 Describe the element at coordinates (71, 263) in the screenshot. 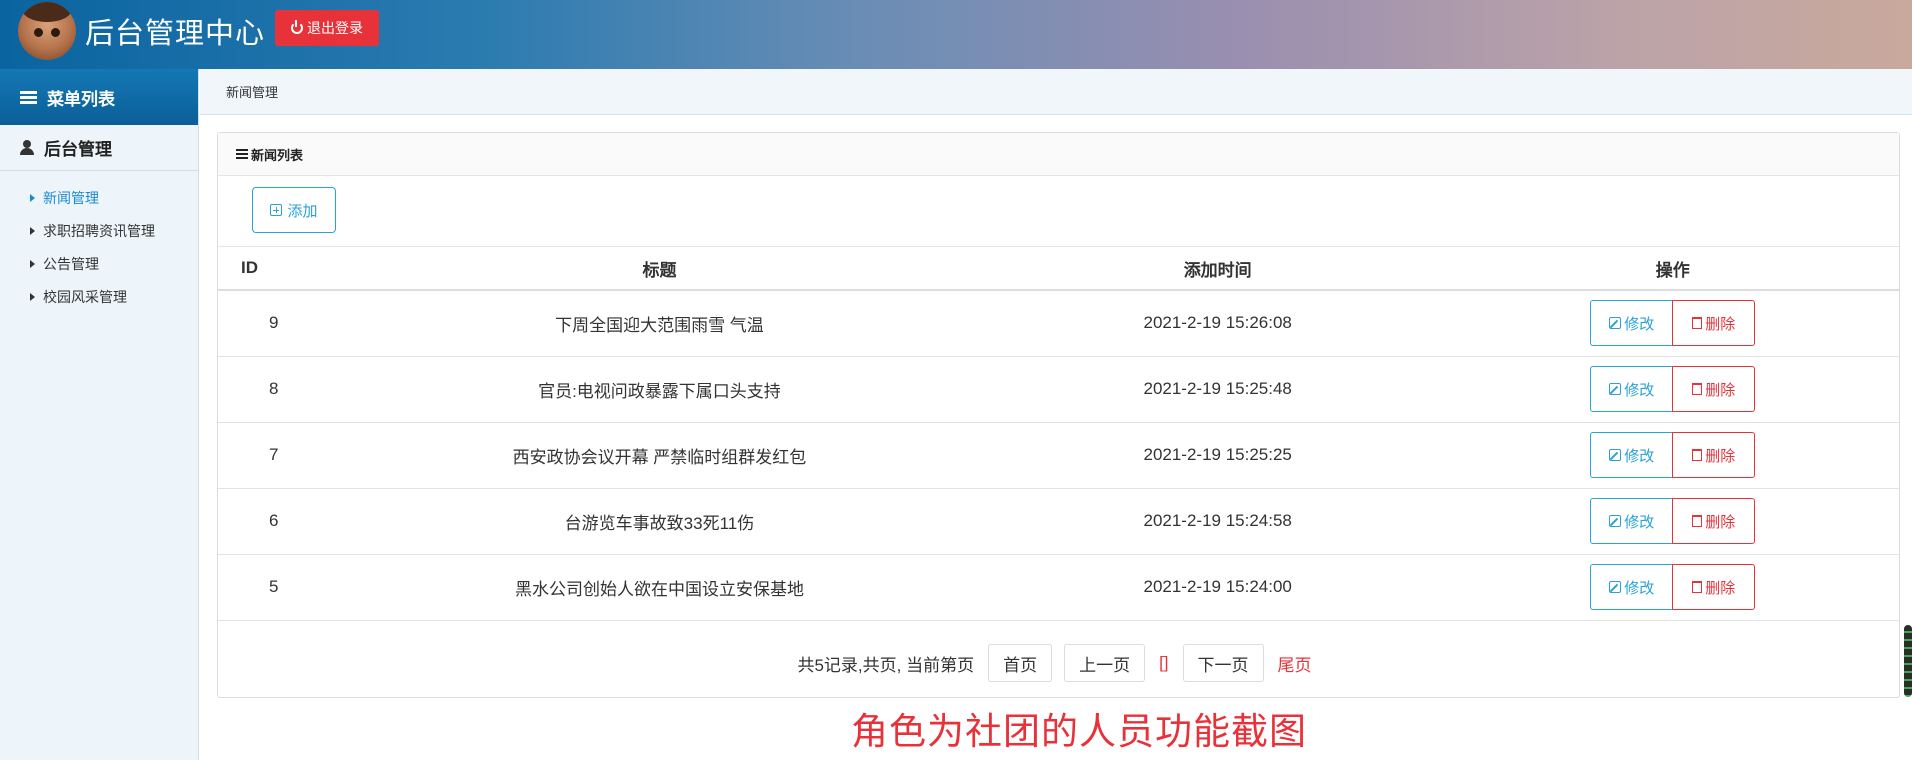

I see `sidebar-item-label: 公告管理` at that location.